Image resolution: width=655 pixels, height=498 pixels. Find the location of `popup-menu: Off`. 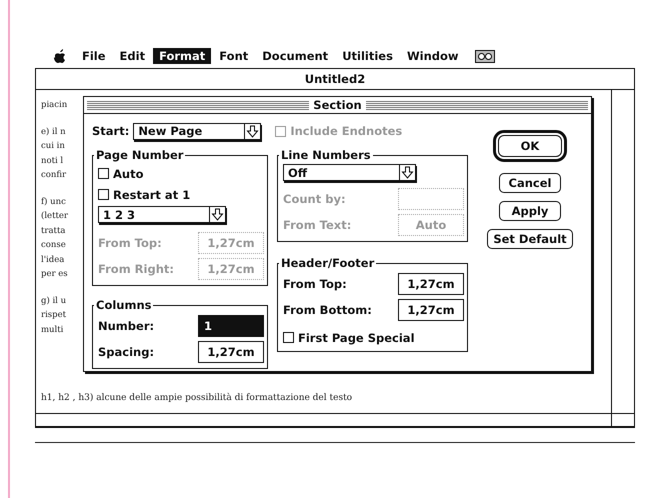

popup-menu: Off is located at coordinates (349, 172).